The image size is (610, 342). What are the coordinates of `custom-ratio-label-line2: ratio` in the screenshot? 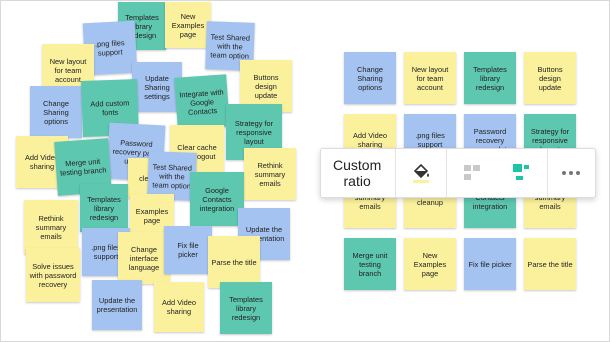 It's located at (357, 181).